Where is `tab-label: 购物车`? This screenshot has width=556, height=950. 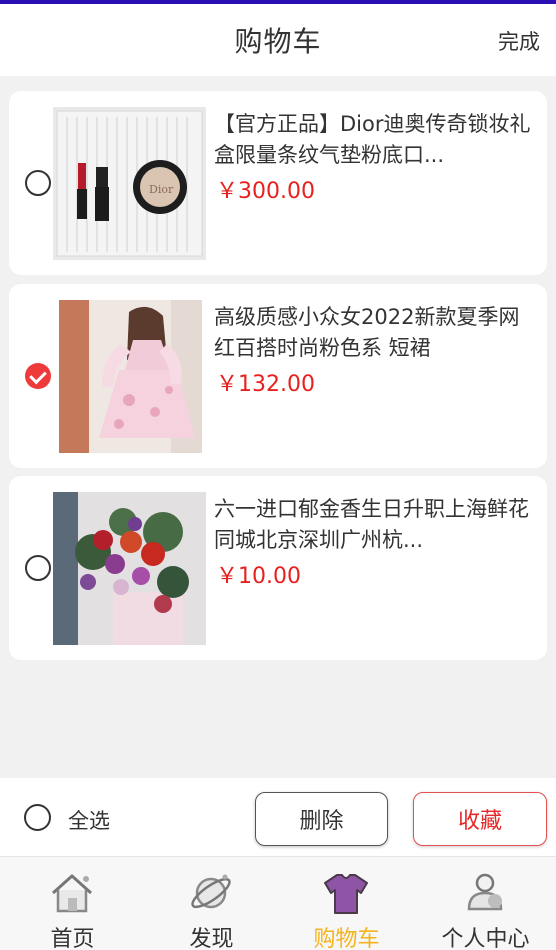
tab-label: 购物车 is located at coordinates (346, 938).